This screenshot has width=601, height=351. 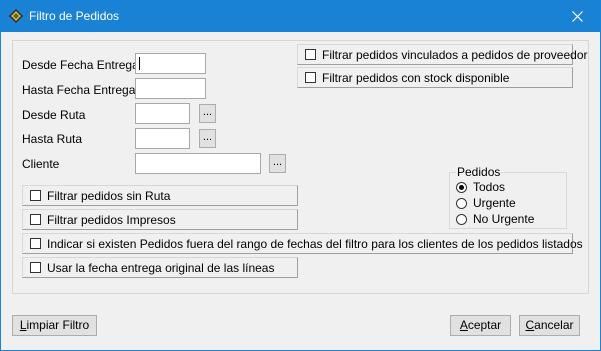 What do you see at coordinates (461, 219) in the screenshot?
I see `radio-no-urgente-indicator` at bounding box center [461, 219].